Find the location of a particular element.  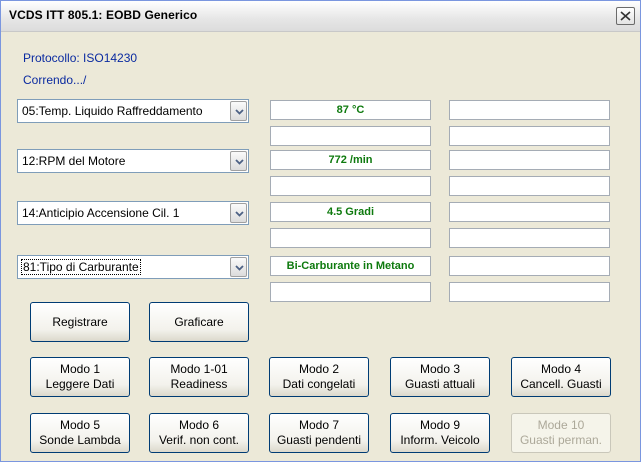

value-field-1a: 87 °C is located at coordinates (350, 110).